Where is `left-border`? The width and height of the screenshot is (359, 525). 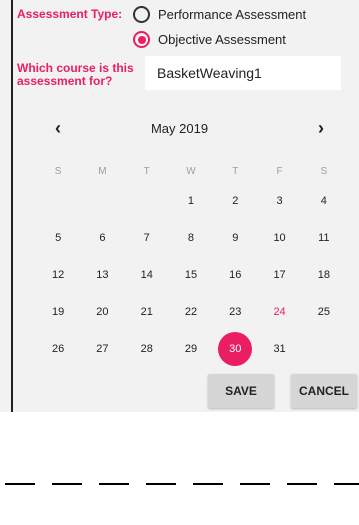 left-border is located at coordinates (12, 206).